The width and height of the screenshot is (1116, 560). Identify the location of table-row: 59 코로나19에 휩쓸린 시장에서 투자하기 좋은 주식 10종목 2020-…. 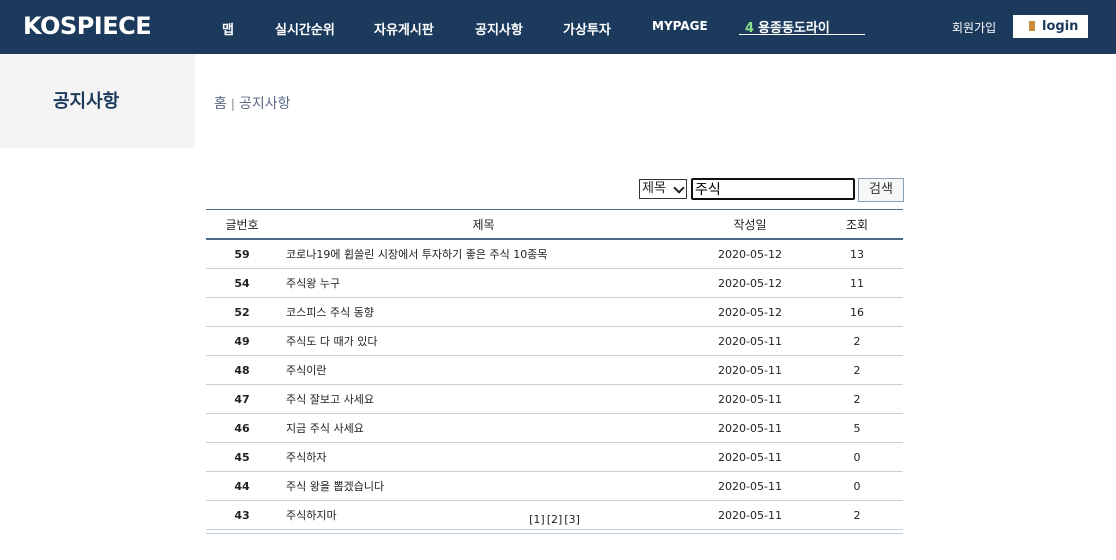
(554, 254).